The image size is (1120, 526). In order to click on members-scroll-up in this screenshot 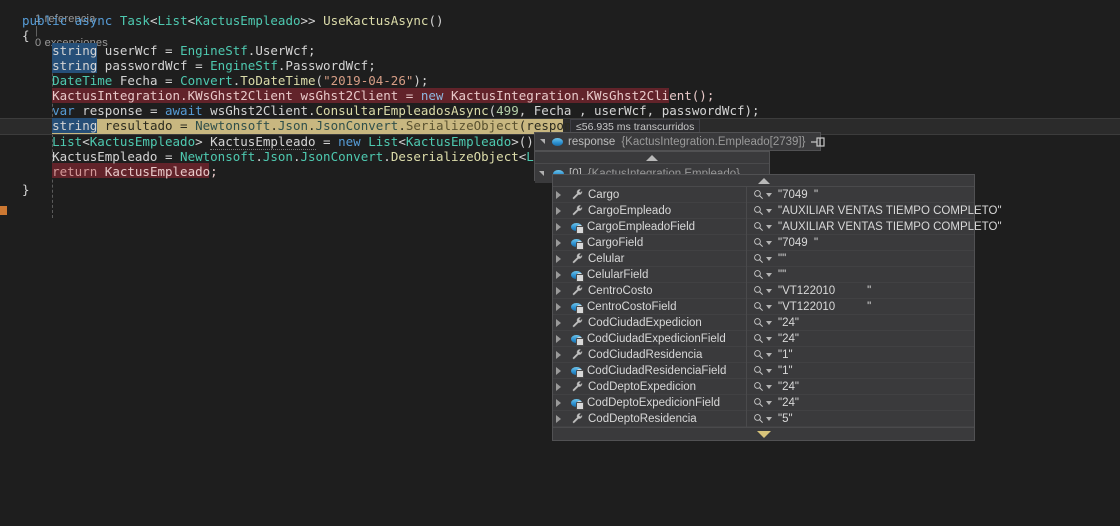, I will do `click(763, 181)`.